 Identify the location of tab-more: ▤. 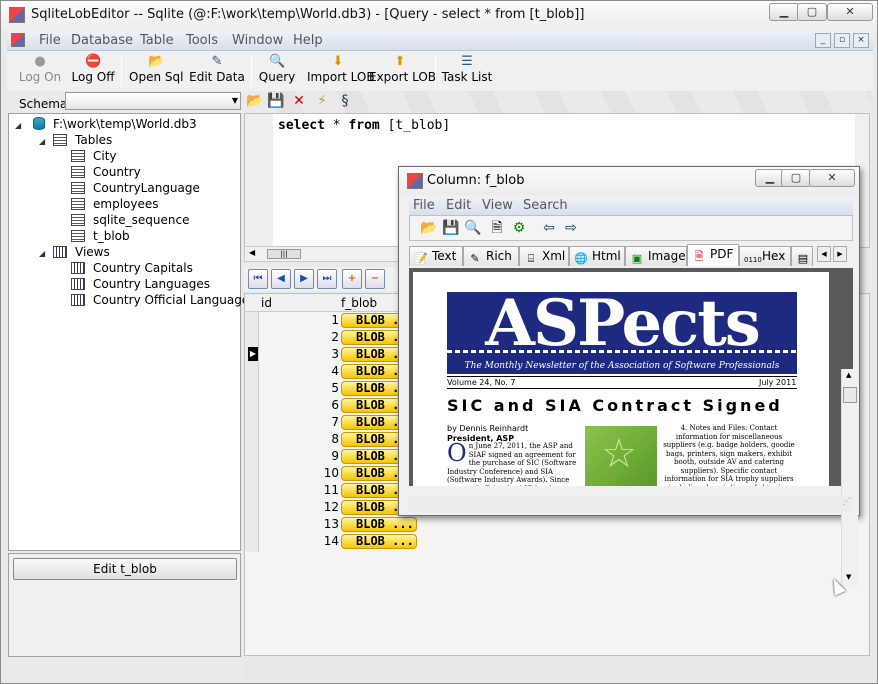
(802, 256).